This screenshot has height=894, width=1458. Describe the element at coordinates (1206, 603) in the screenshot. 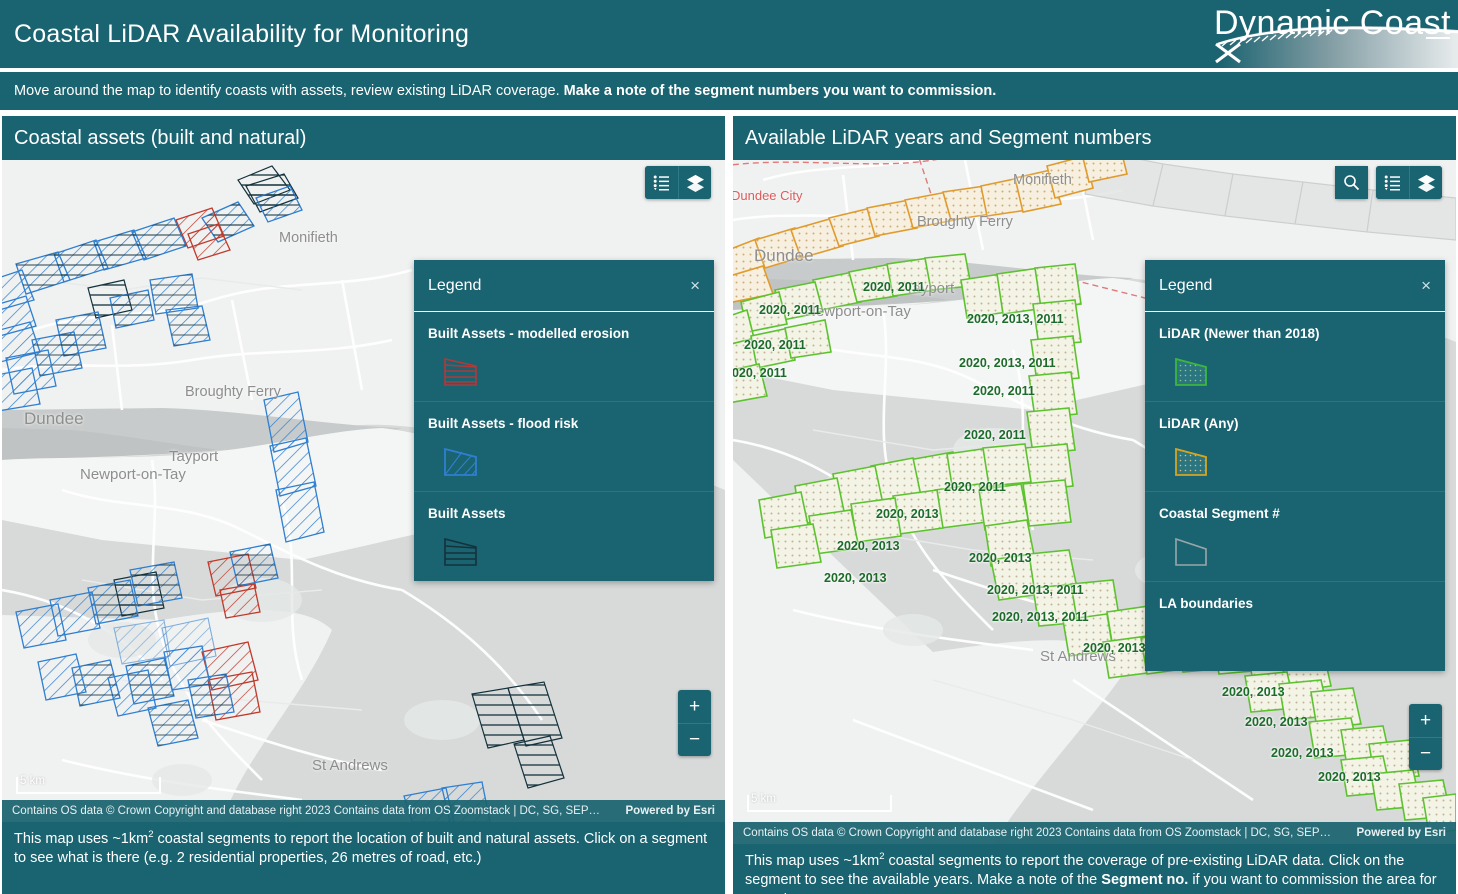

I see `legend-item-label: LA boundaries` at that location.